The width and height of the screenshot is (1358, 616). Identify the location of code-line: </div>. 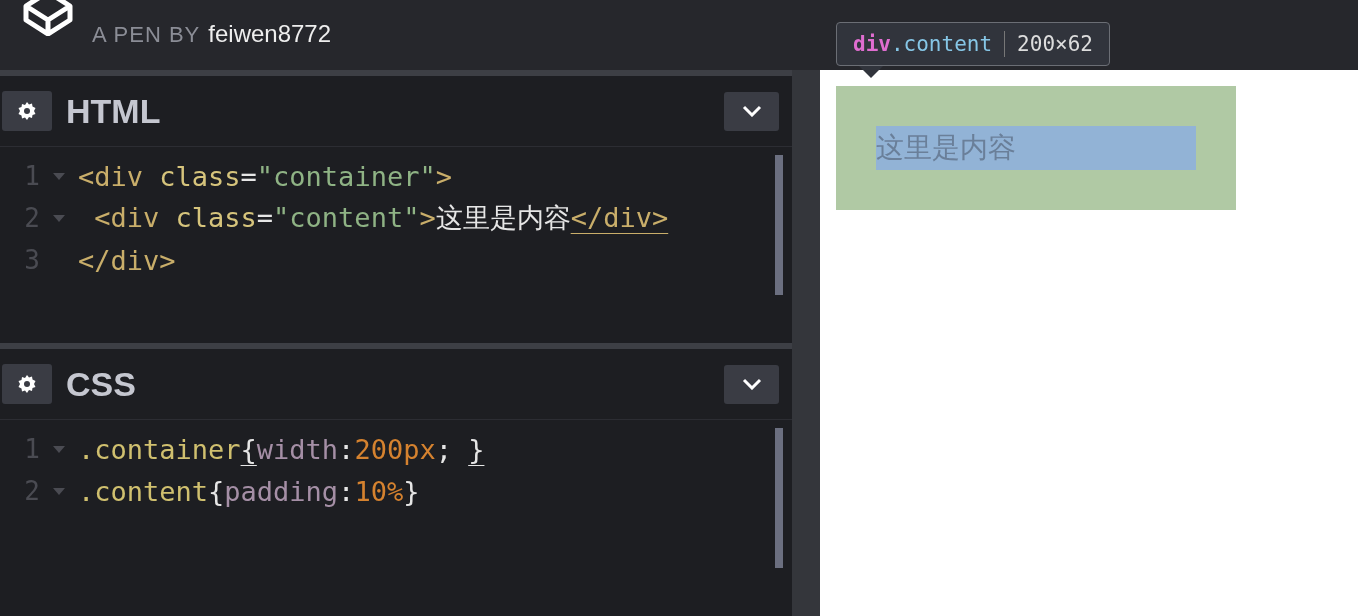
(127, 260).